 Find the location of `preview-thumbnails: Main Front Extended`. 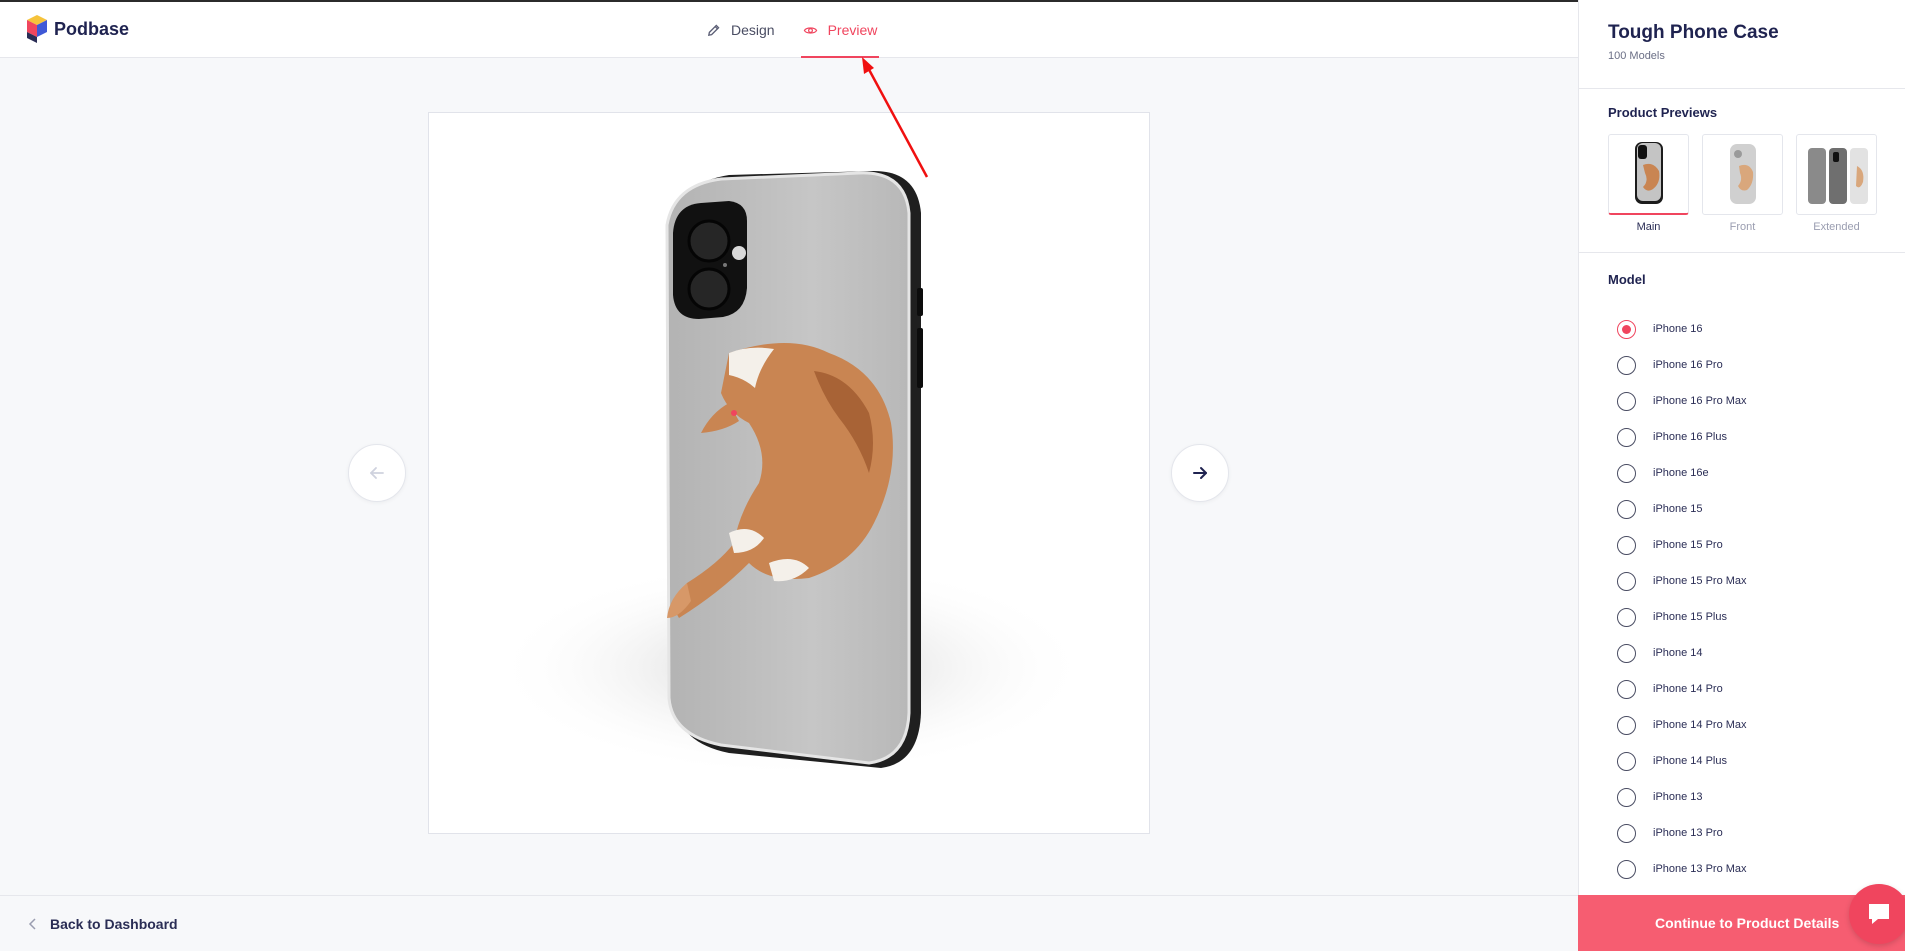

preview-thumbnails: Main Front Extended is located at coordinates (1742, 183).